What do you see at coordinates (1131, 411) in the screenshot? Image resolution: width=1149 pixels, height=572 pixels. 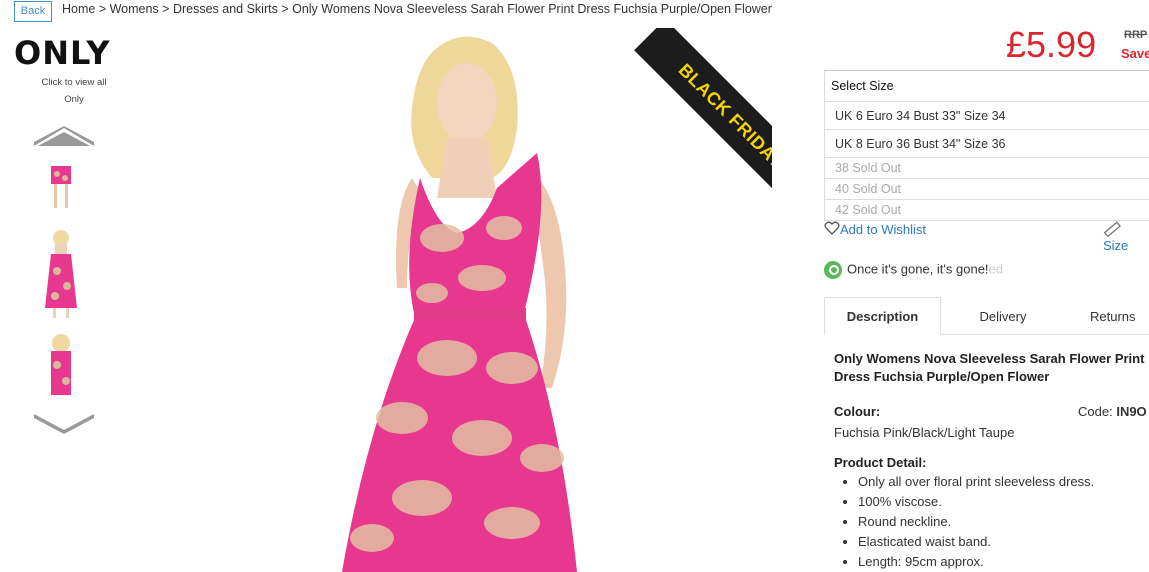 I see `code-value: IN9O` at bounding box center [1131, 411].